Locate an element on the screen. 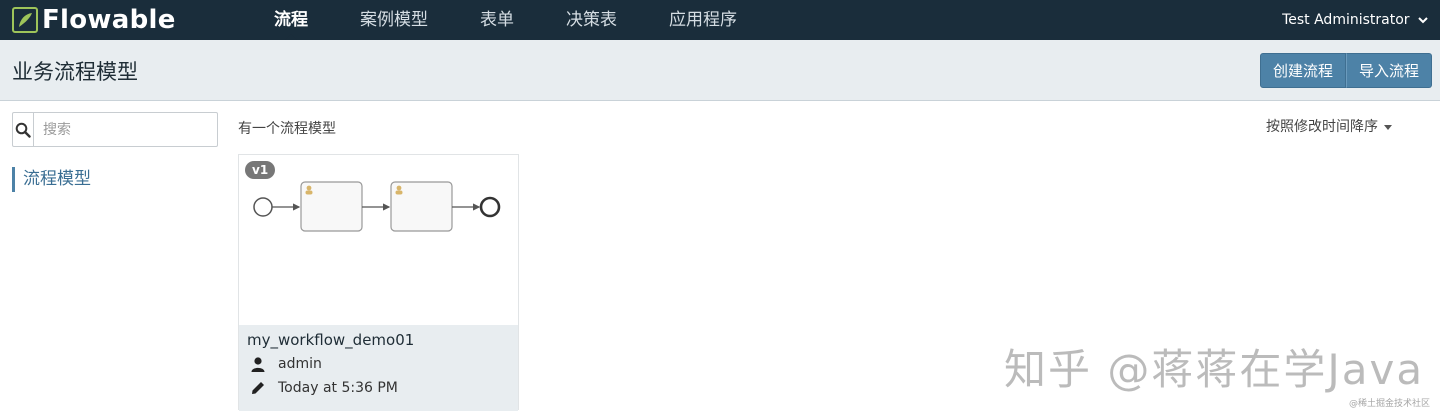 The width and height of the screenshot is (1440, 417). header-button-group: 创建流程 导入流程 is located at coordinates (1345, 70).